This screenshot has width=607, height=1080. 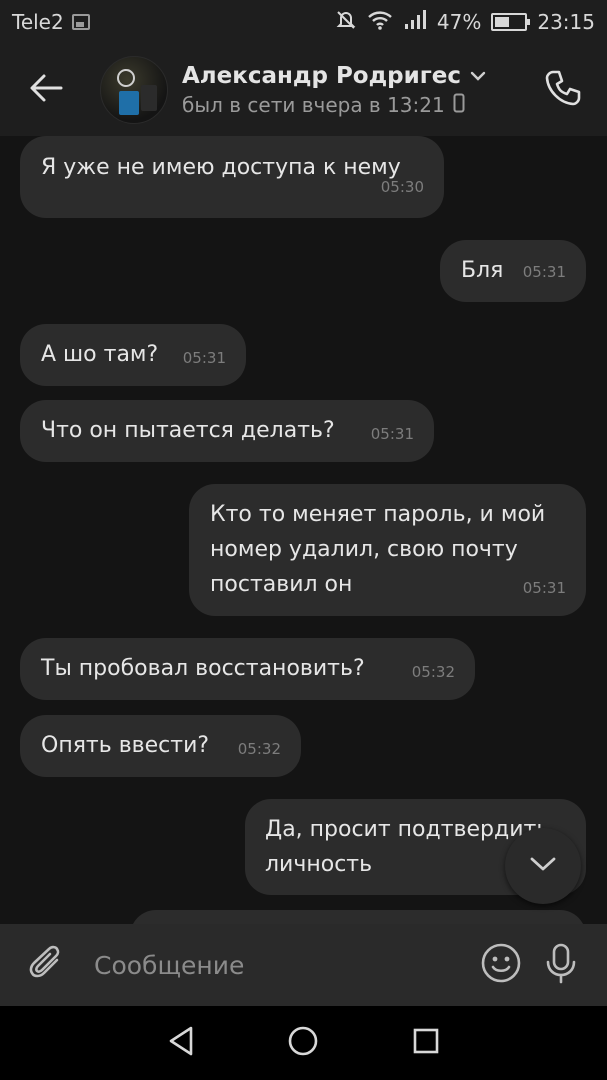 I want to click on message-text: Я уже не имею доступа к нему, so click(x=221, y=167).